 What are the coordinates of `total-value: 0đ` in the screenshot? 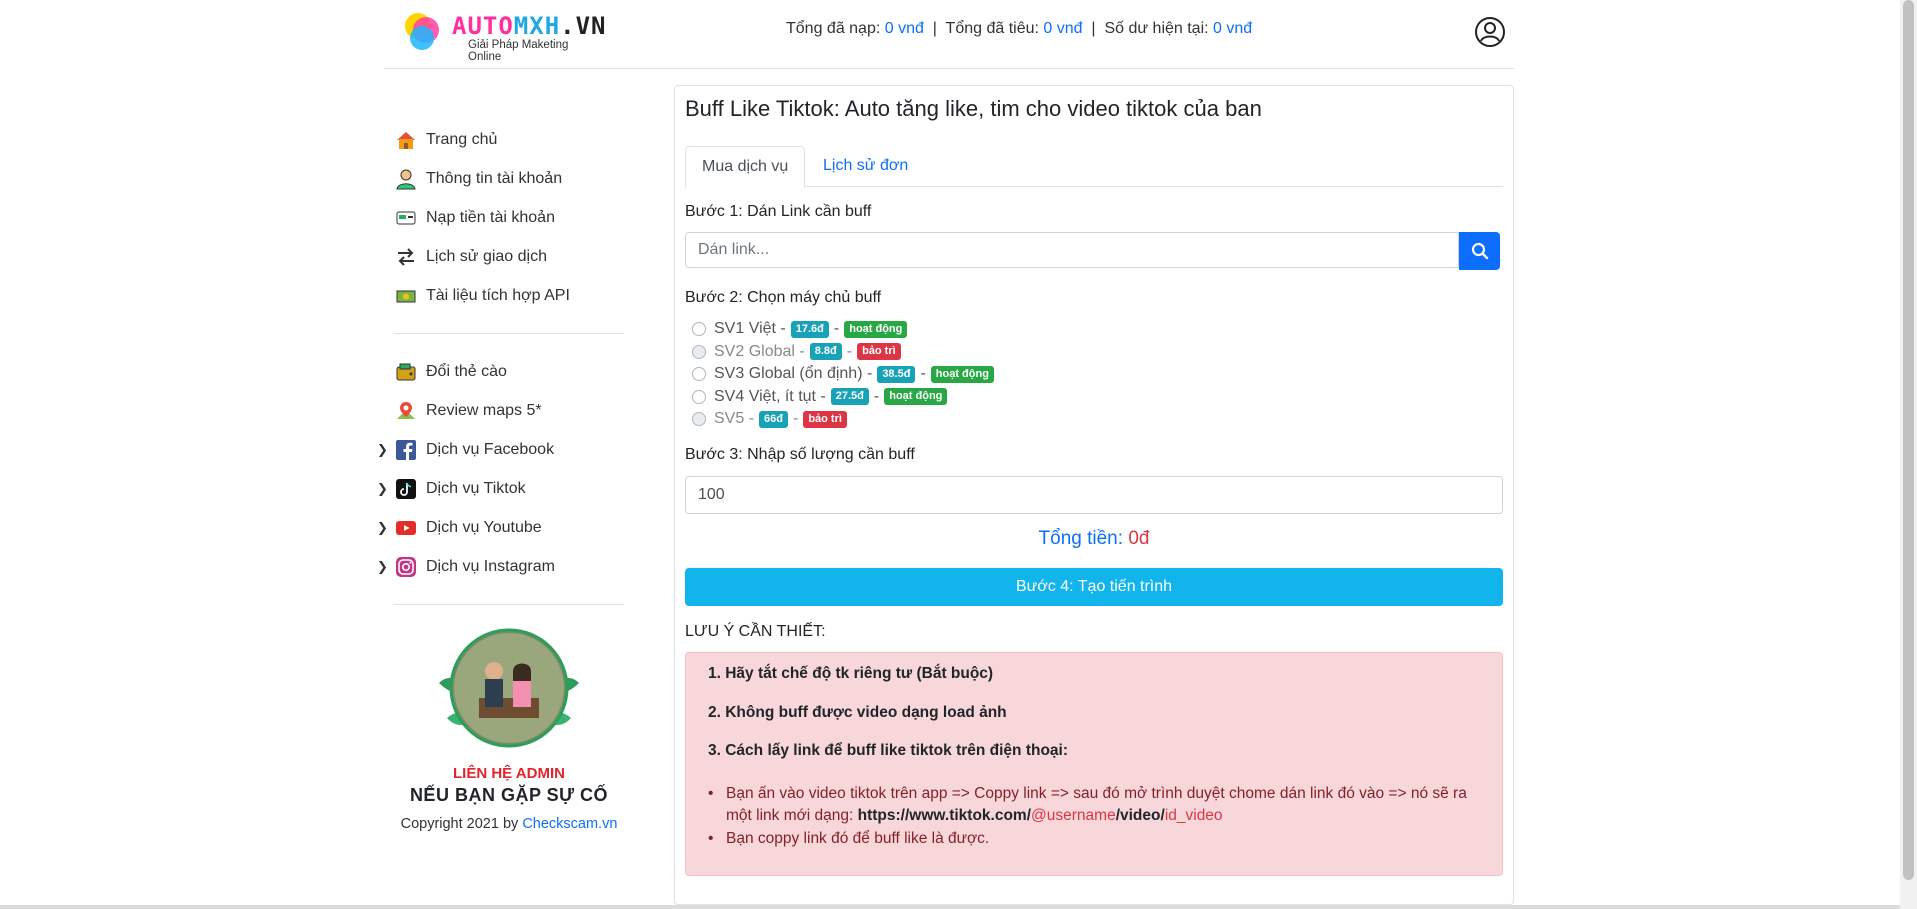 It's located at (1139, 538).